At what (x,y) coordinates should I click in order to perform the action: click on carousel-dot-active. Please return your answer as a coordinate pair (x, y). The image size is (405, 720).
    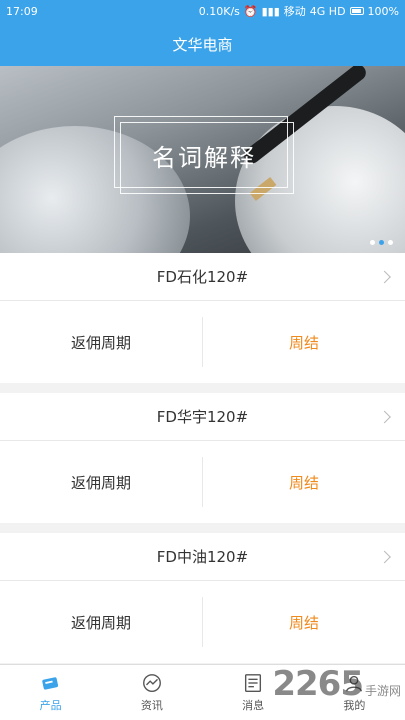
    Looking at the image, I should click on (381, 242).